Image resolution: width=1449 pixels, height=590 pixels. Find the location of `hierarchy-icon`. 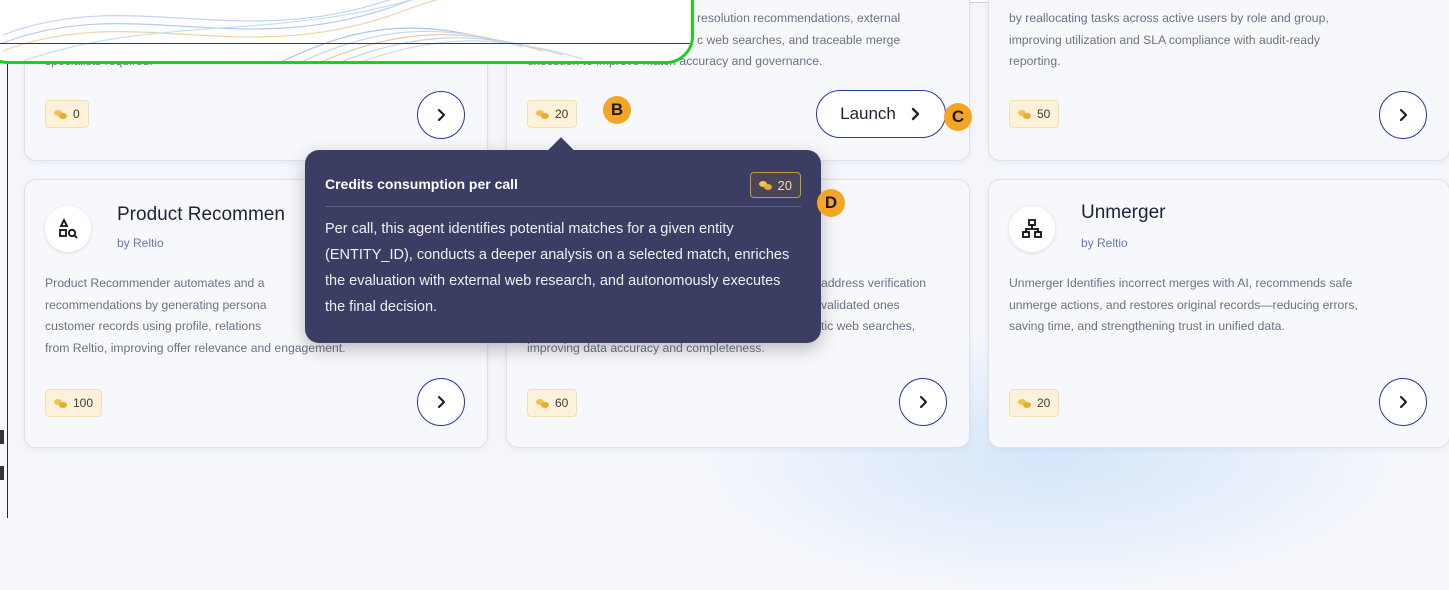

hierarchy-icon is located at coordinates (1032, 229).